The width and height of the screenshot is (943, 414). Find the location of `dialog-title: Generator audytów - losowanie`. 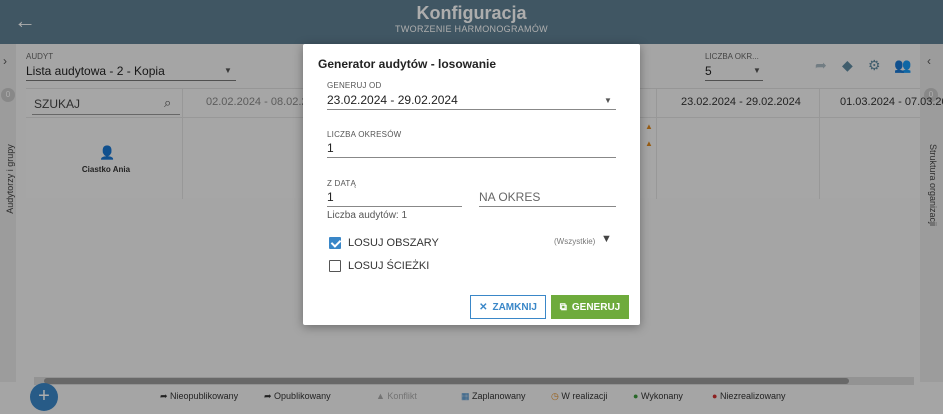

dialog-title: Generator audytów - losowanie is located at coordinates (407, 64).